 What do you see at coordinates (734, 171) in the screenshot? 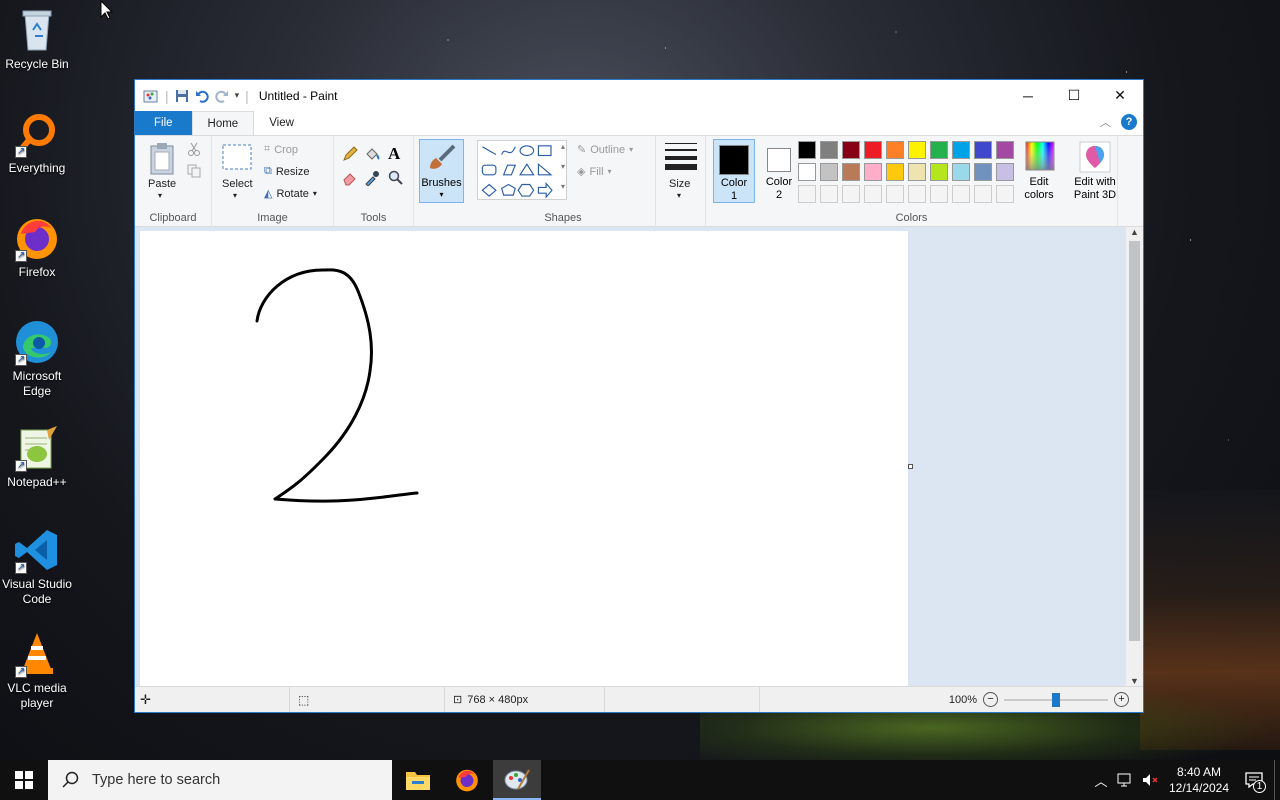
I see `color1-button: Color 1` at bounding box center [734, 171].